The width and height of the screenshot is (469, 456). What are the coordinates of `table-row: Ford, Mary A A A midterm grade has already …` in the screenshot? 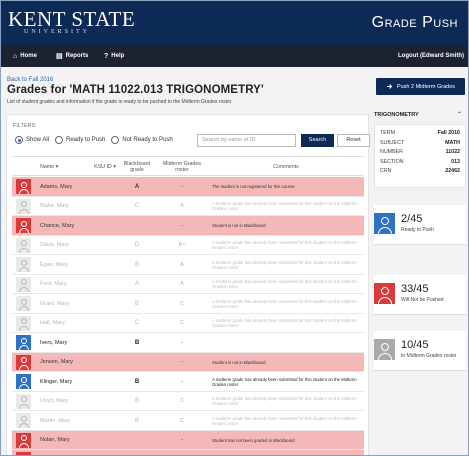 It's located at (188, 284).